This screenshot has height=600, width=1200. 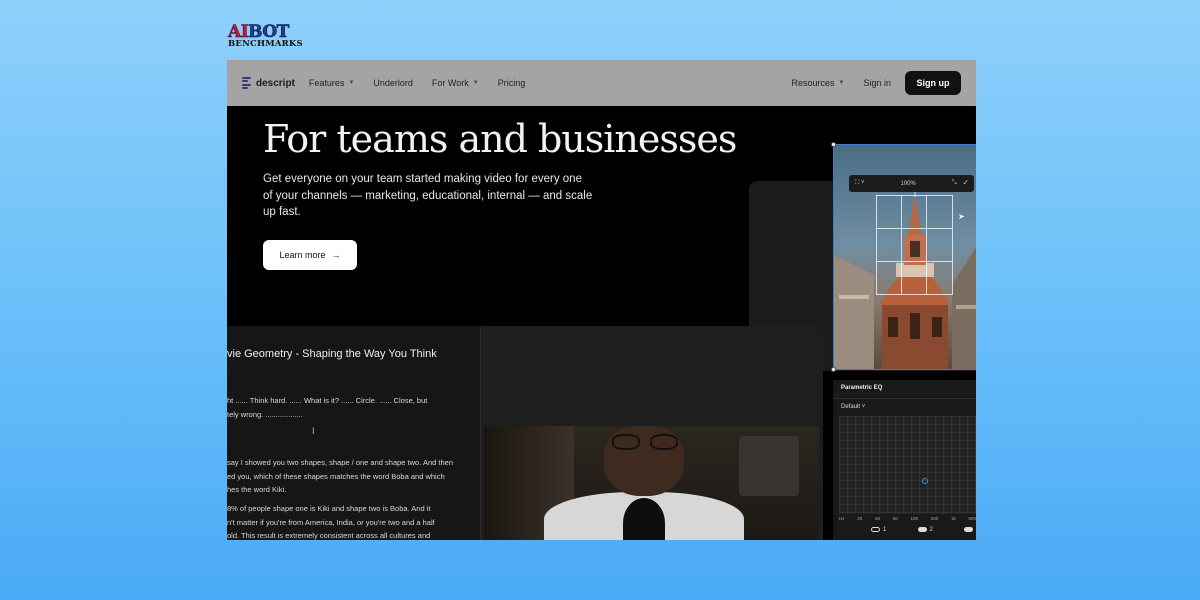 I want to click on glasses, so click(x=645, y=442).